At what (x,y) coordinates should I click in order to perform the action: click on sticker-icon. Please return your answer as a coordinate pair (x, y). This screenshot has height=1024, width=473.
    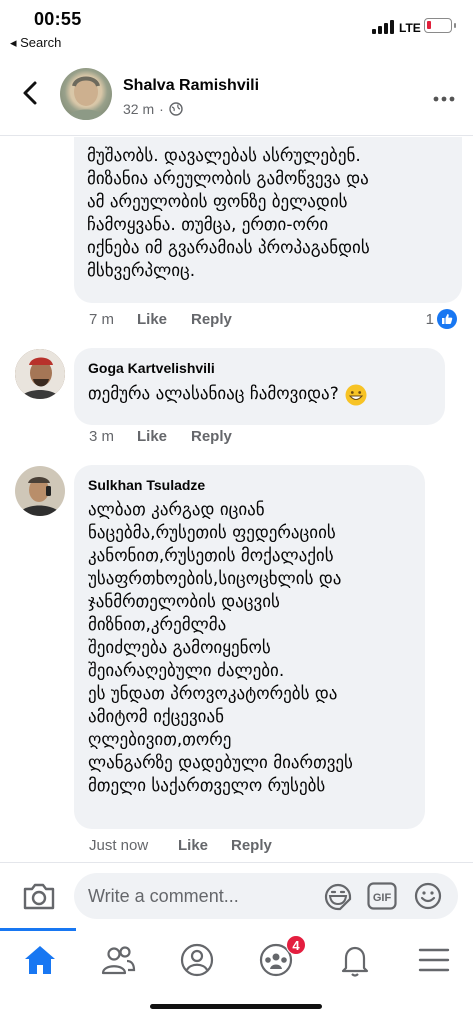
    Looking at the image, I should click on (338, 897).